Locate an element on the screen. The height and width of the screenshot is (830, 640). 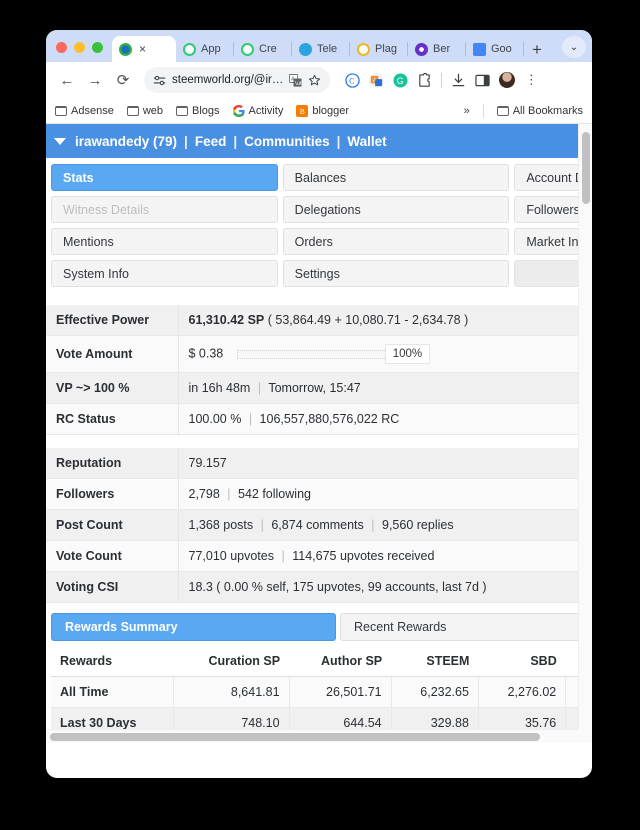
tab-mentions: Mentions is located at coordinates (164, 241).